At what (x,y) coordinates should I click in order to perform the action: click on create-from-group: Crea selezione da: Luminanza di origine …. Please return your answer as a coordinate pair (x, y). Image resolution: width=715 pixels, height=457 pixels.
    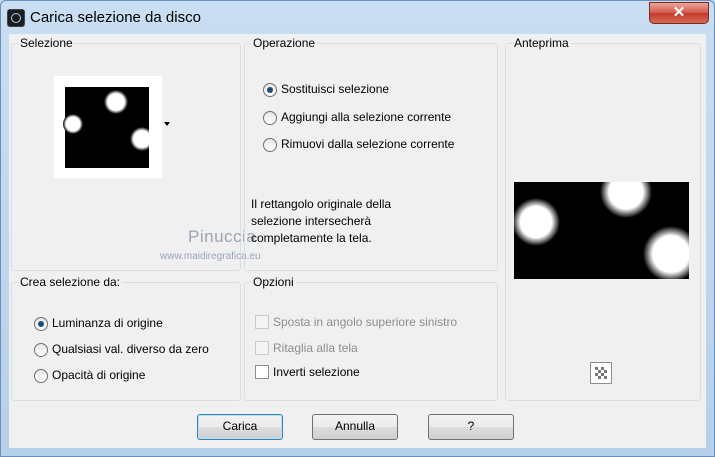
    Looking at the image, I should click on (126, 338).